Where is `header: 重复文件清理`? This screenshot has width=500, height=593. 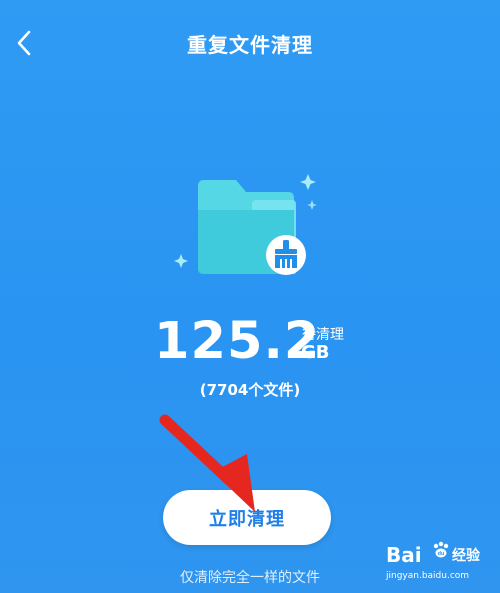
header: 重复文件清理 is located at coordinates (250, 43).